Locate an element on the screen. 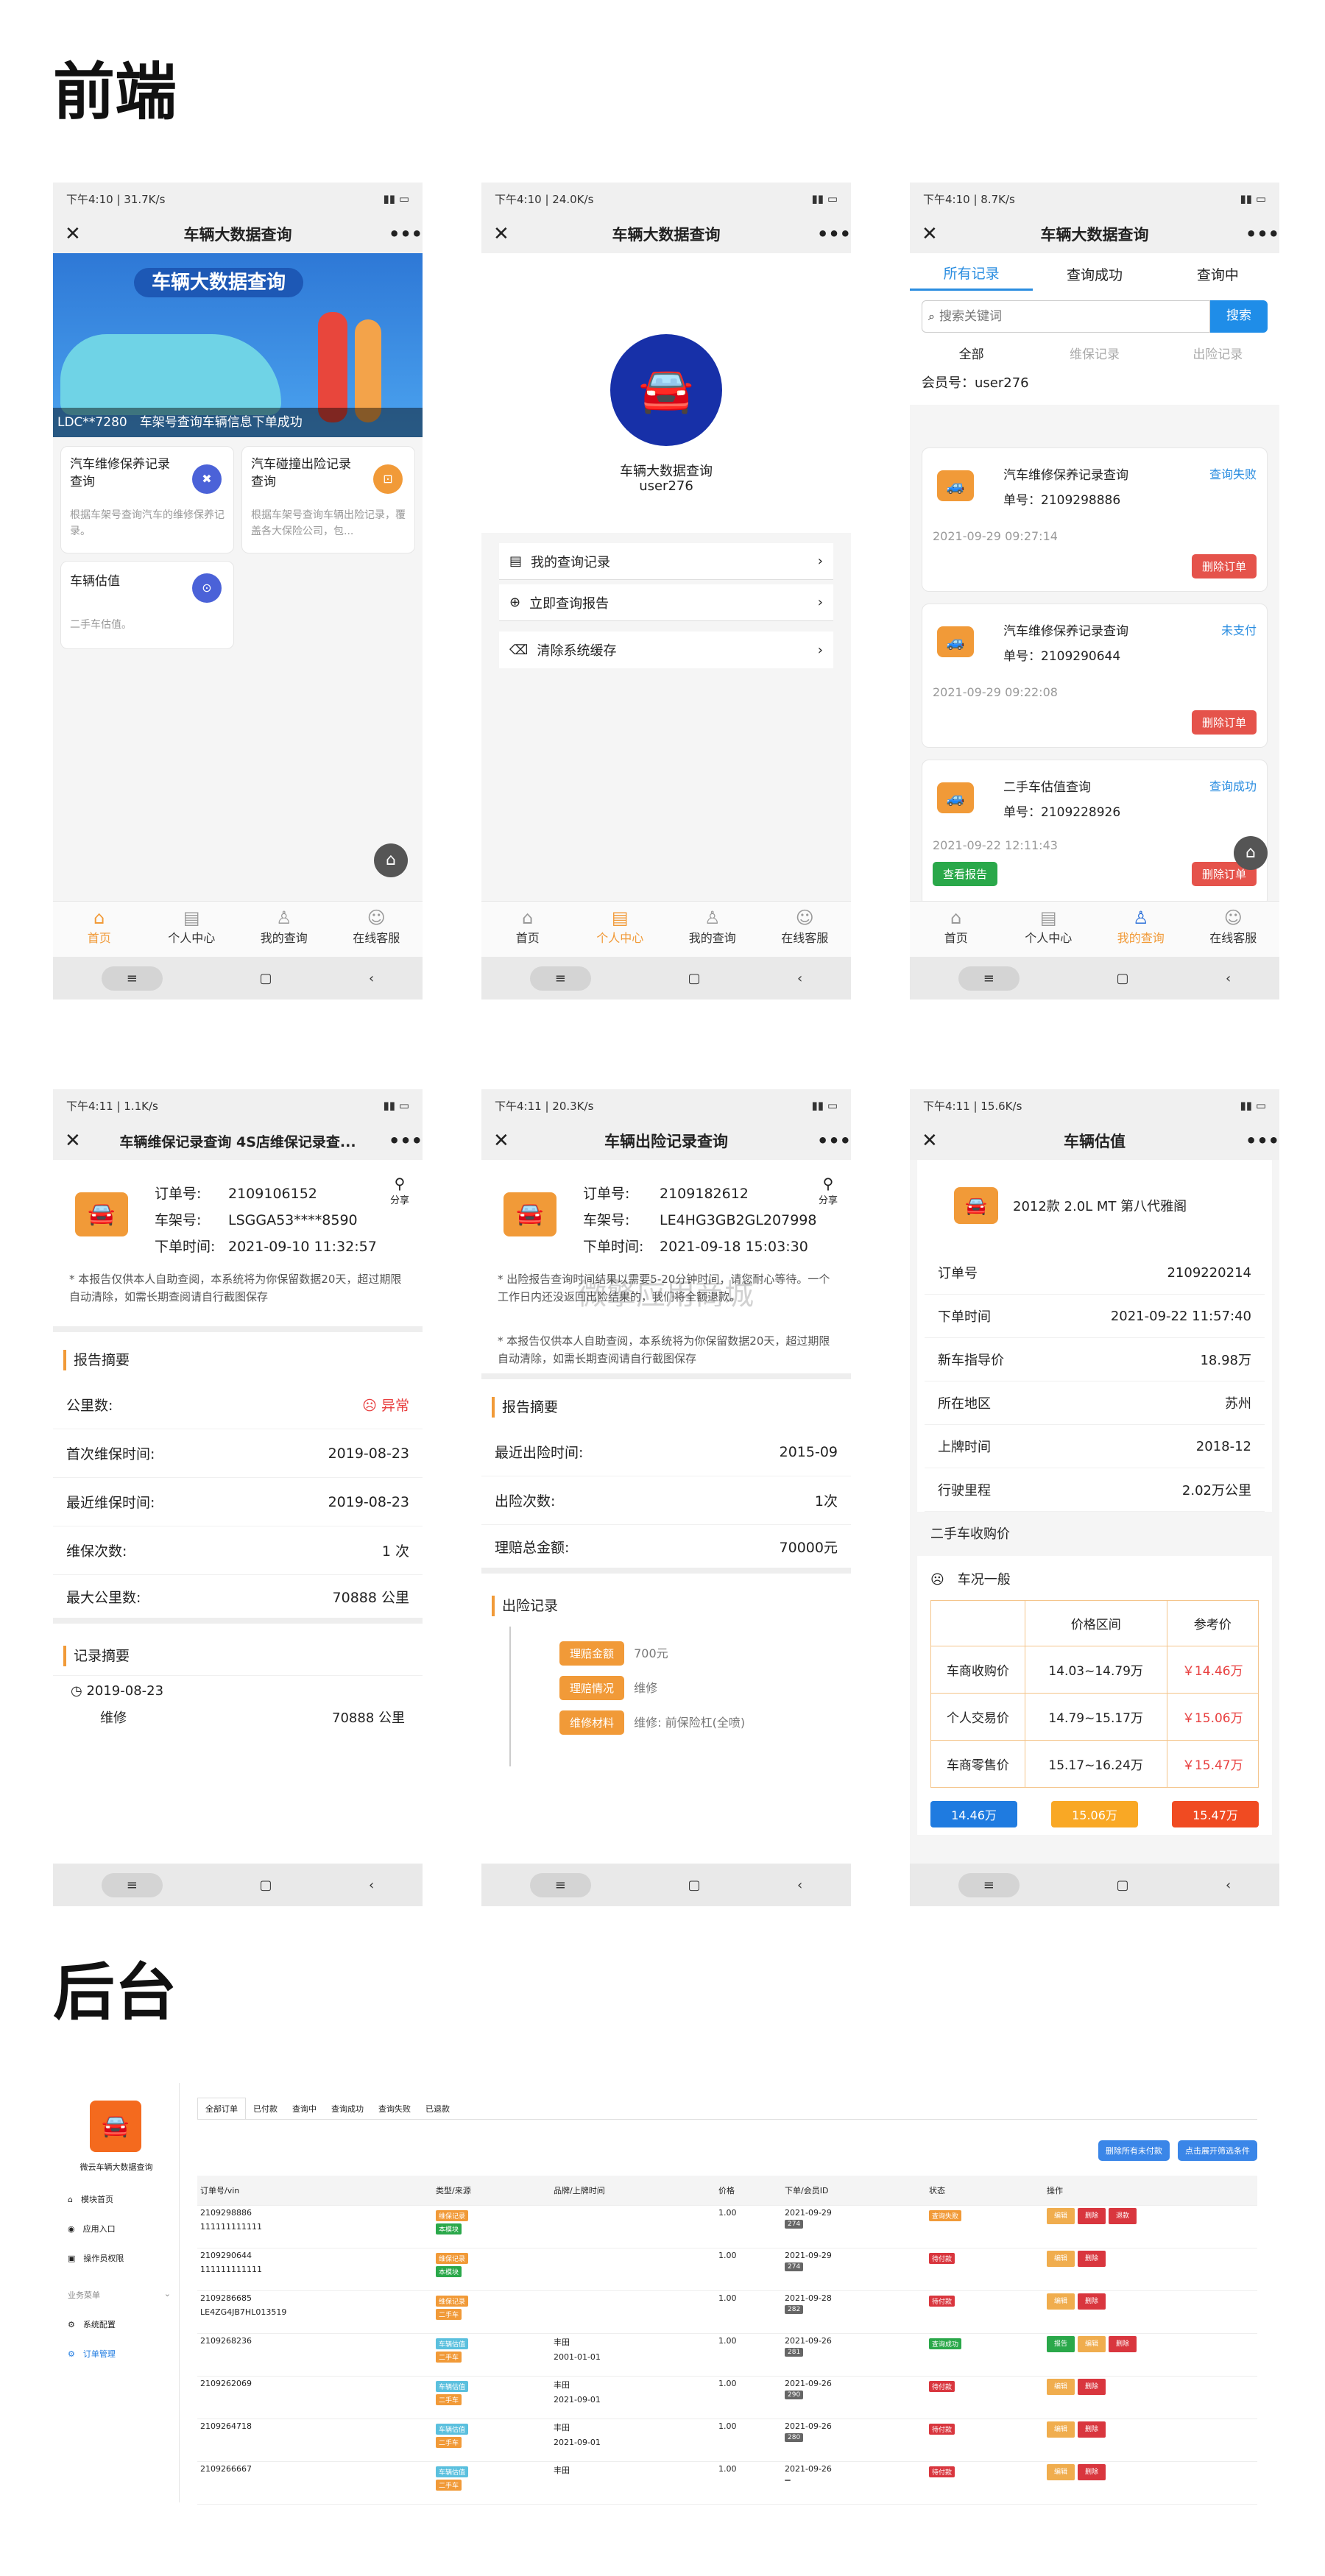  tab-refunded: 已退款 is located at coordinates (438, 2108).